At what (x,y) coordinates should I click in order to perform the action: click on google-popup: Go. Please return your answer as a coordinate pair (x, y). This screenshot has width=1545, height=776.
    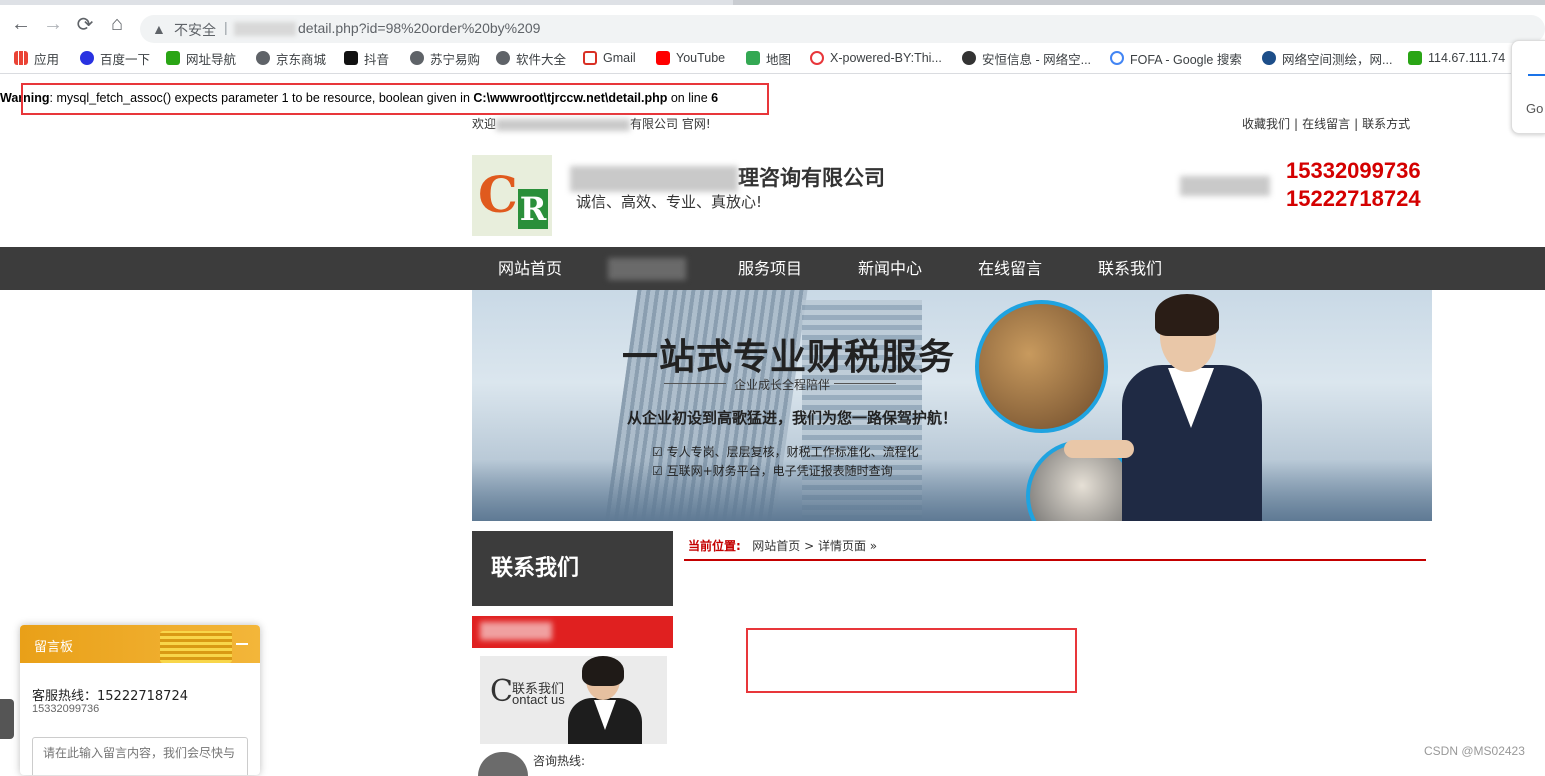
    Looking at the image, I should click on (1528, 87).